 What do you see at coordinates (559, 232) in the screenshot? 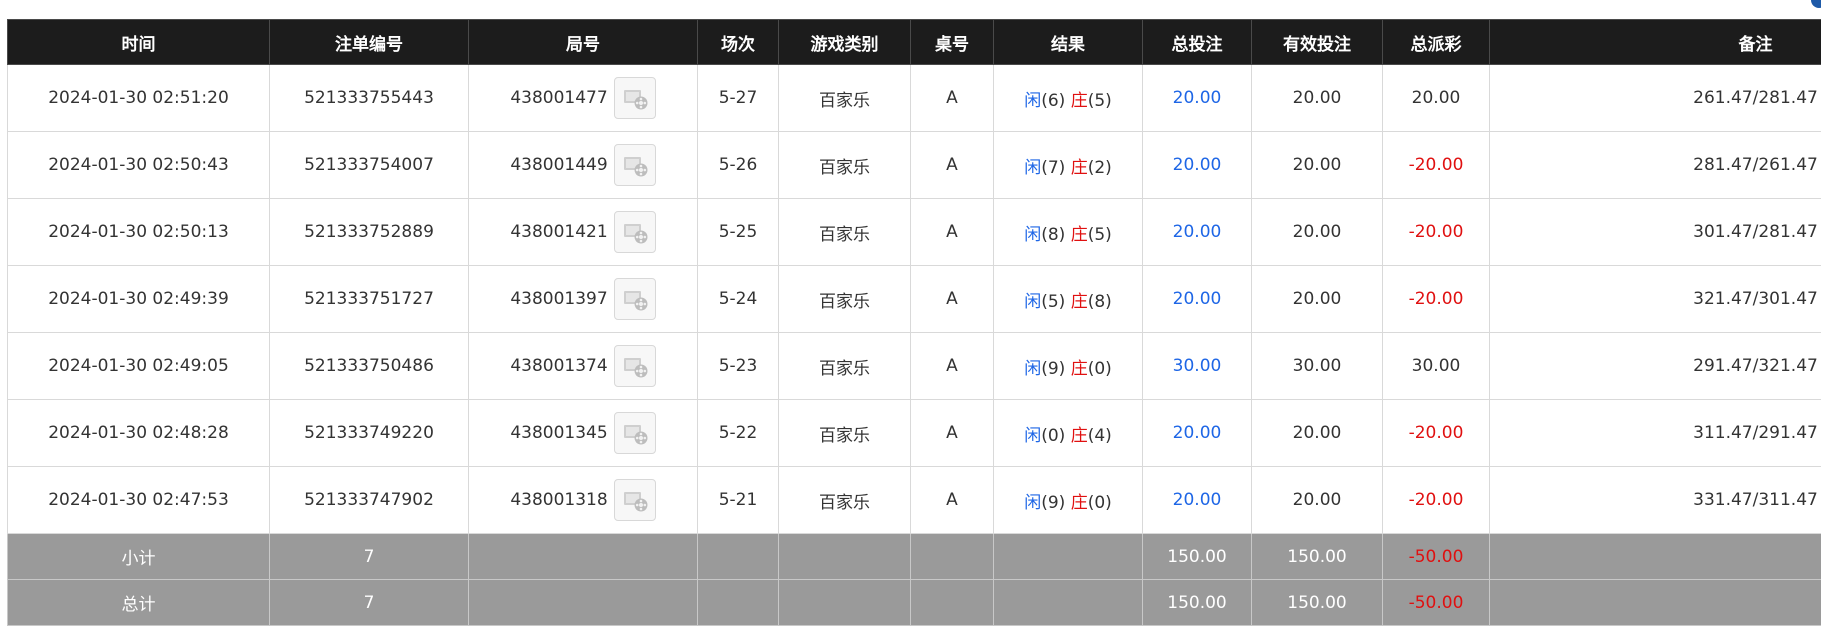
I see `round-number: 438001421` at bounding box center [559, 232].